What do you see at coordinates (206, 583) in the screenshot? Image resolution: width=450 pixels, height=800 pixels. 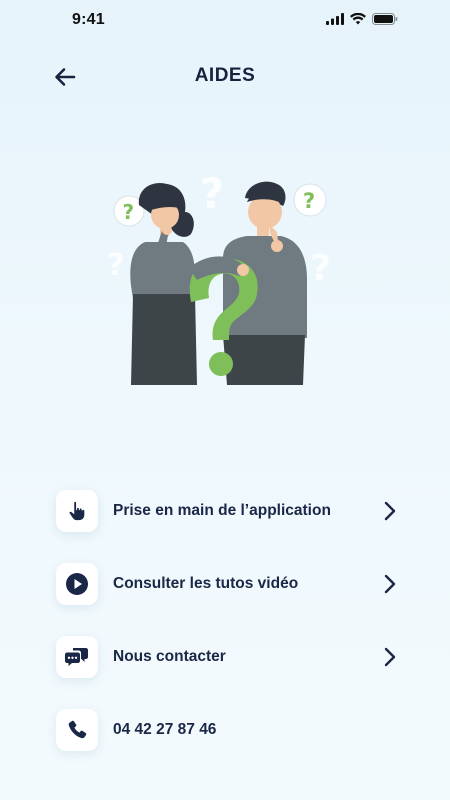 I see `menu-item-label: Consulter les tutos vidéo` at bounding box center [206, 583].